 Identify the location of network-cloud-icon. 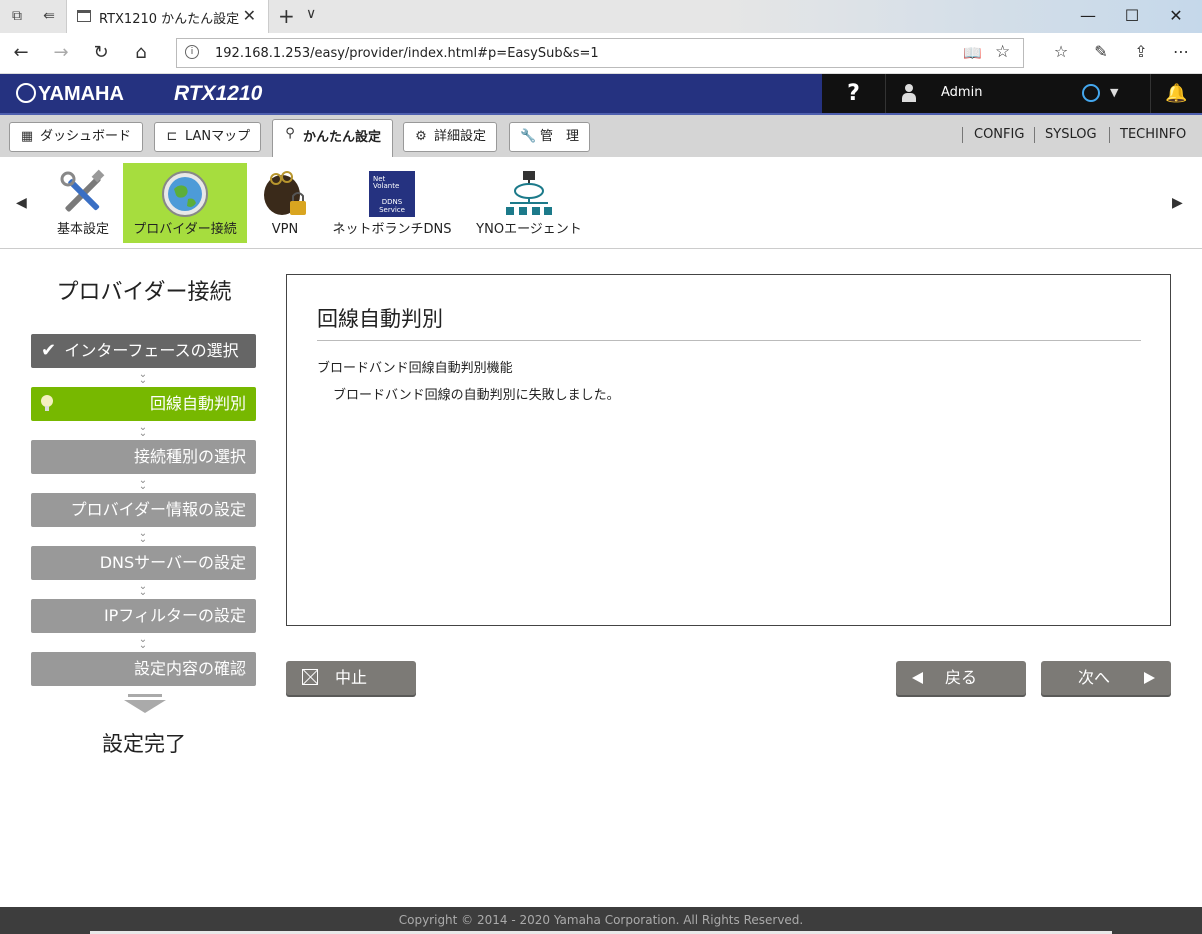
(529, 193).